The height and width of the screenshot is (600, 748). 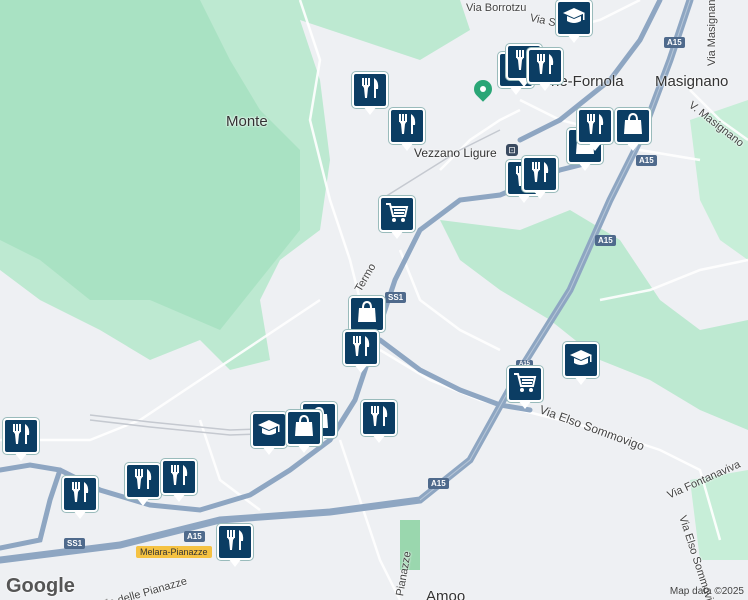 I want to click on train-station-icon: ⊡, so click(x=512, y=150).